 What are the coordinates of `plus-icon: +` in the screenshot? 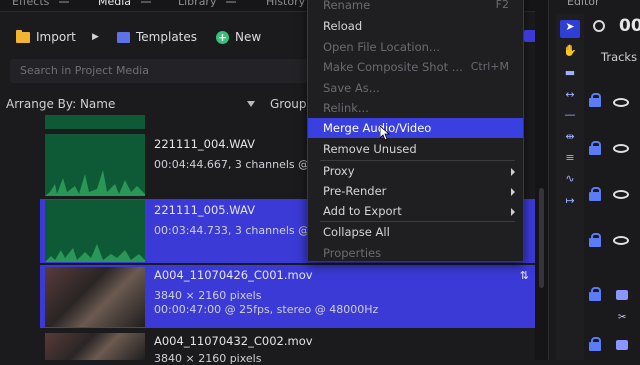 It's located at (222, 37).